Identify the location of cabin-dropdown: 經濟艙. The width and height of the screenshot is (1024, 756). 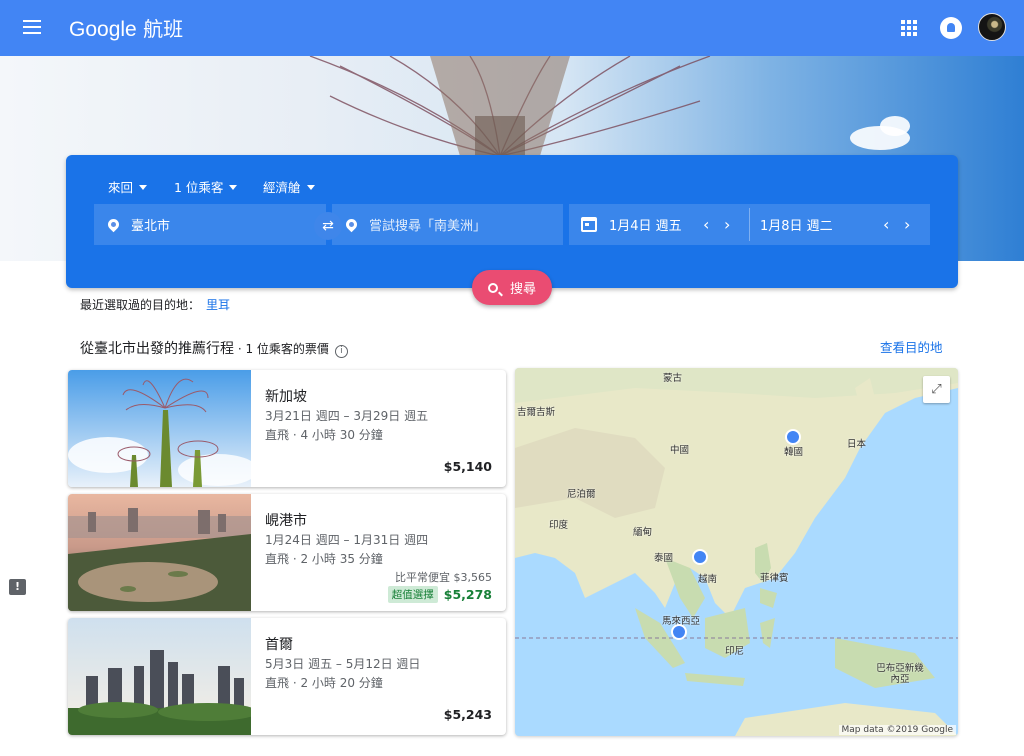
(289, 186).